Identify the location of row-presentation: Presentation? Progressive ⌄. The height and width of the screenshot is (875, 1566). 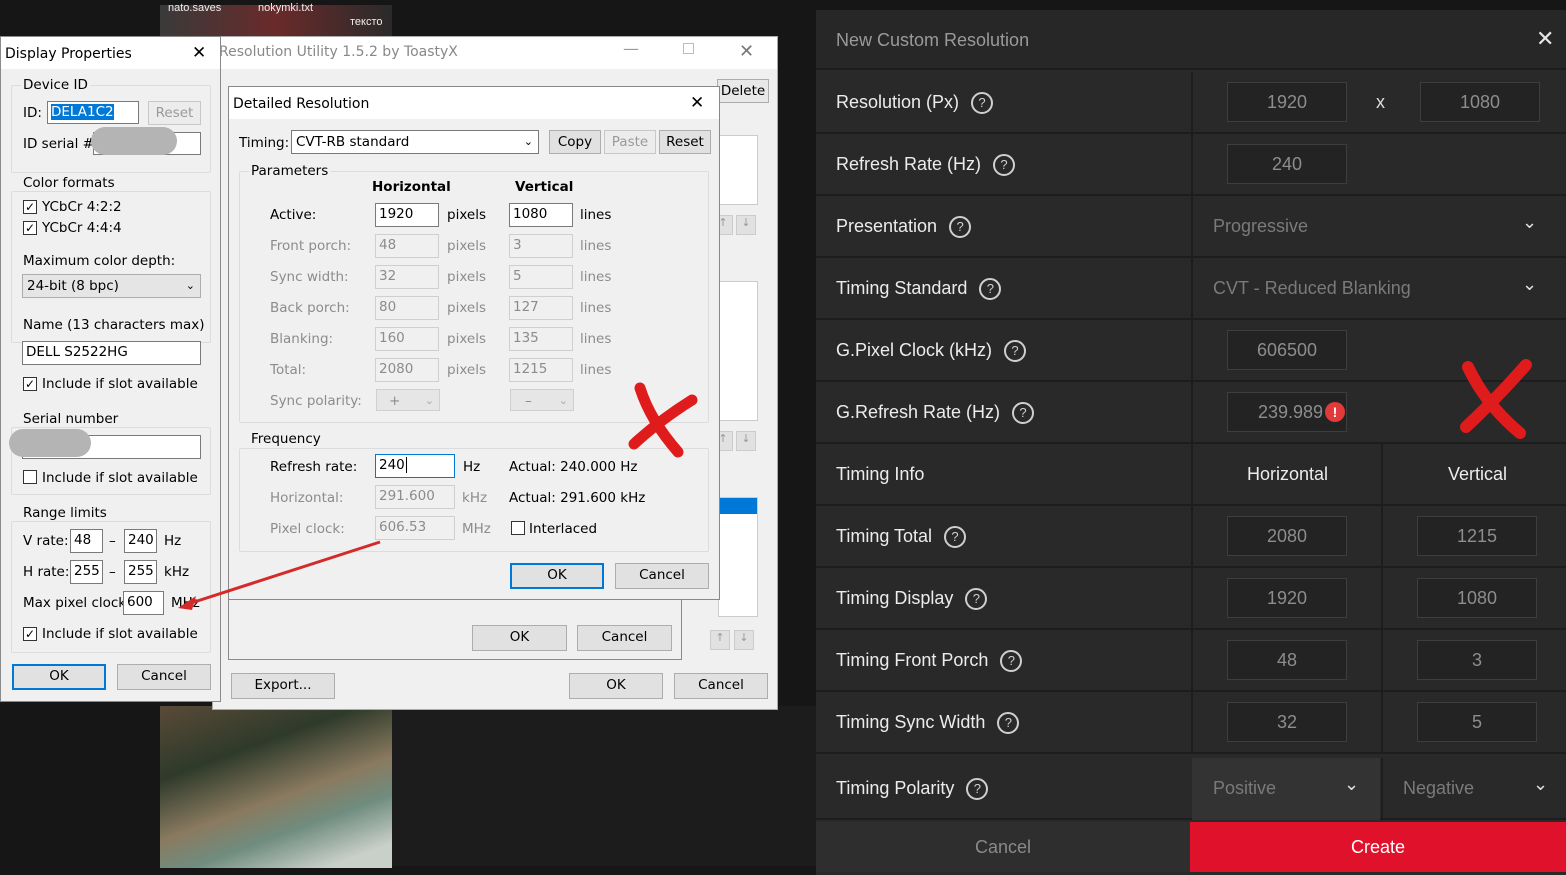
(1191, 227).